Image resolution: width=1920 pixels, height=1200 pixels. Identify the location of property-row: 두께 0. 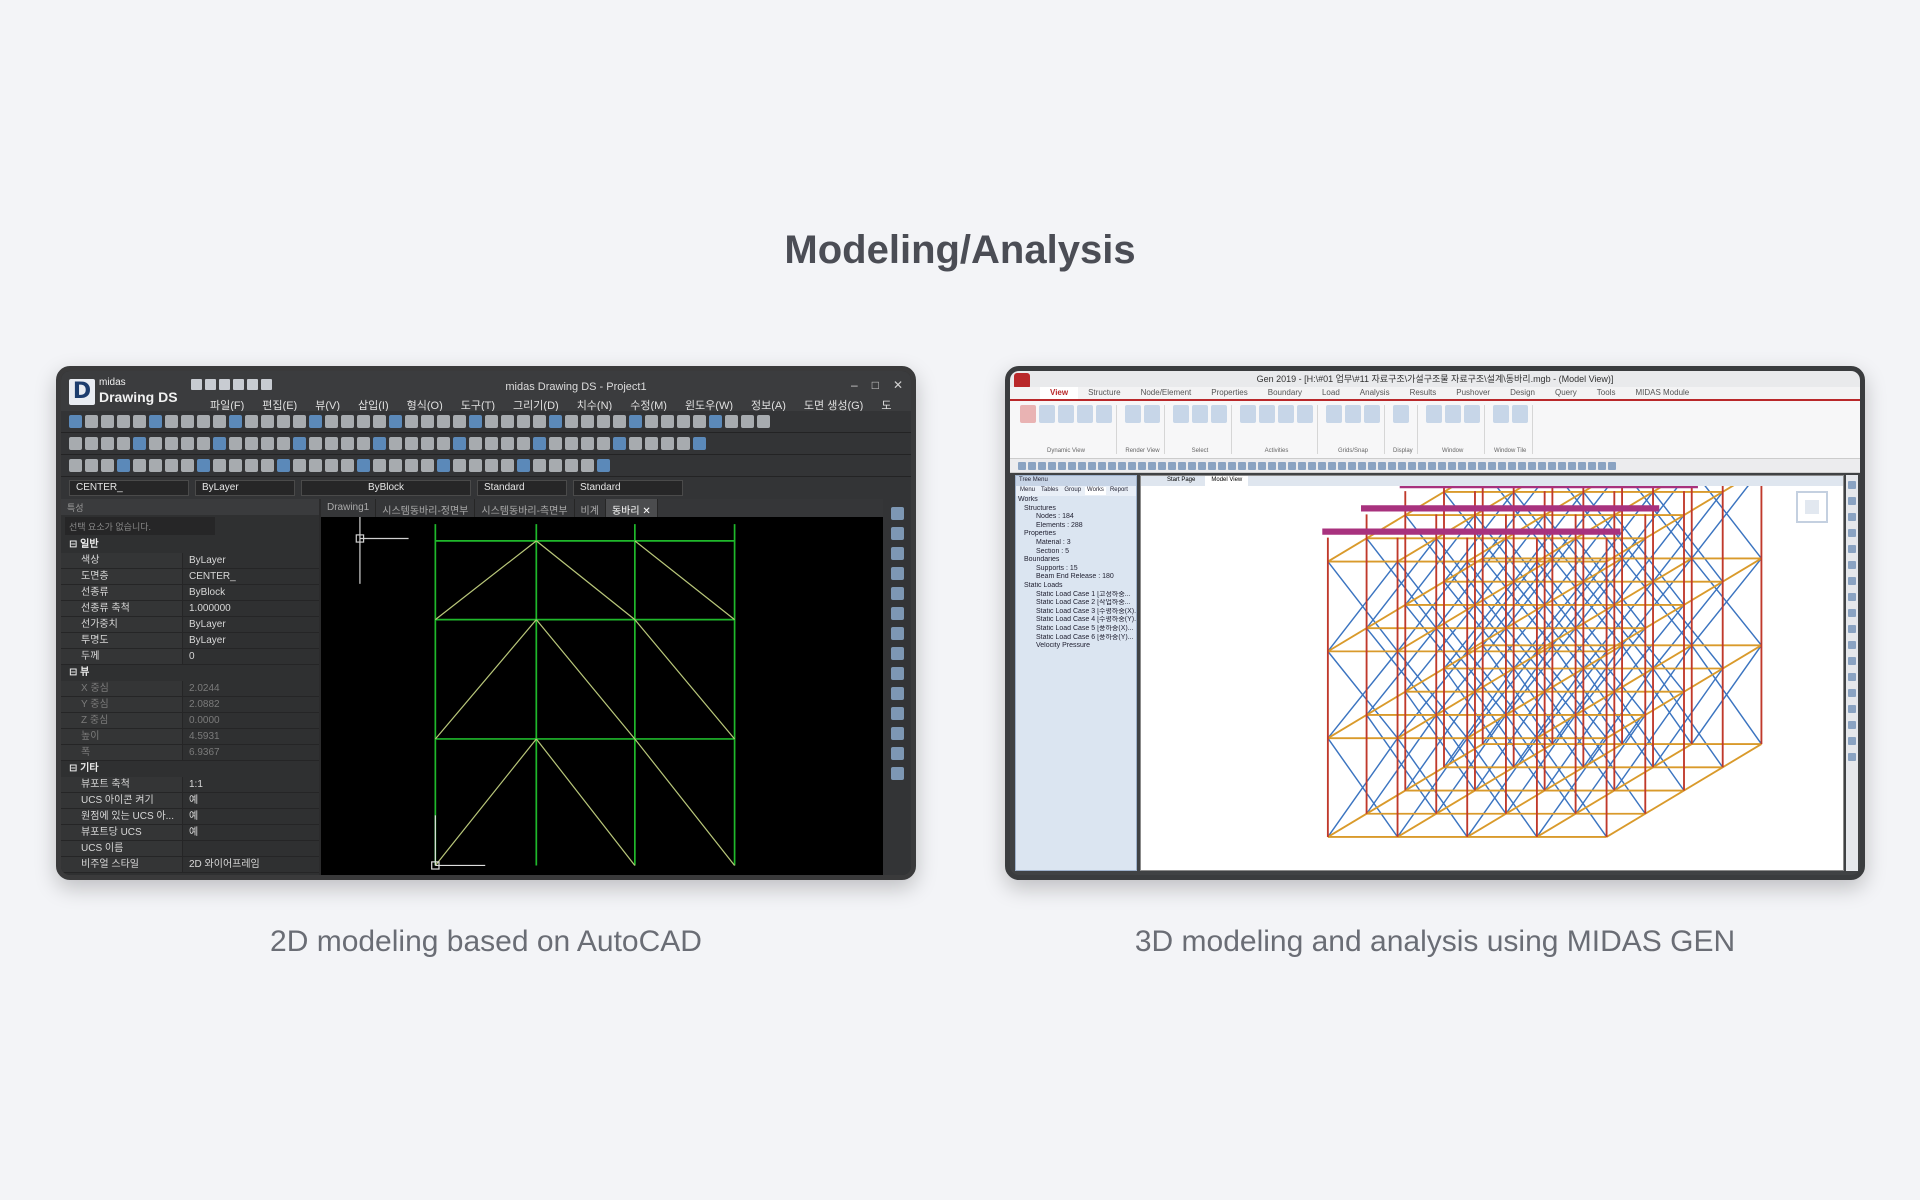
(190, 657).